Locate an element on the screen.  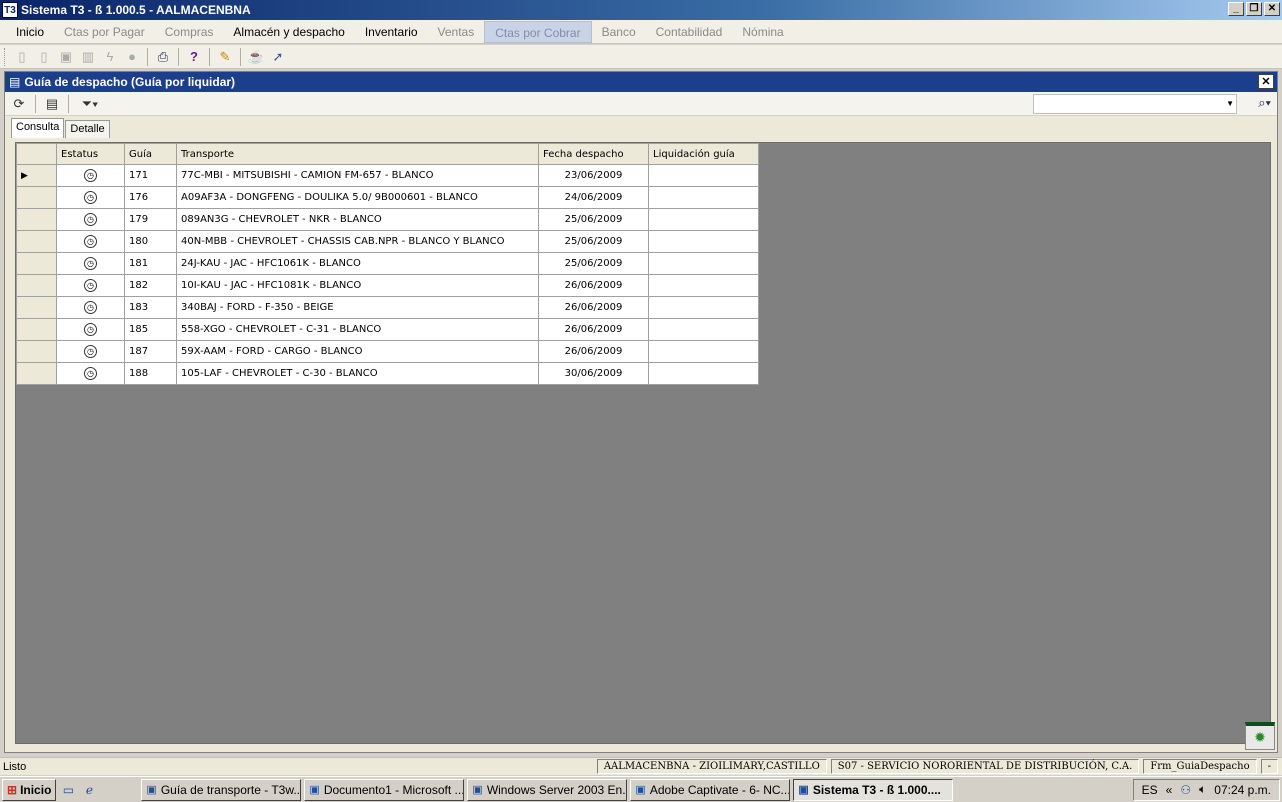
cell-transporte: 105-LAF - CHEVROLET - C-30 - BLANCO is located at coordinates (357, 373).